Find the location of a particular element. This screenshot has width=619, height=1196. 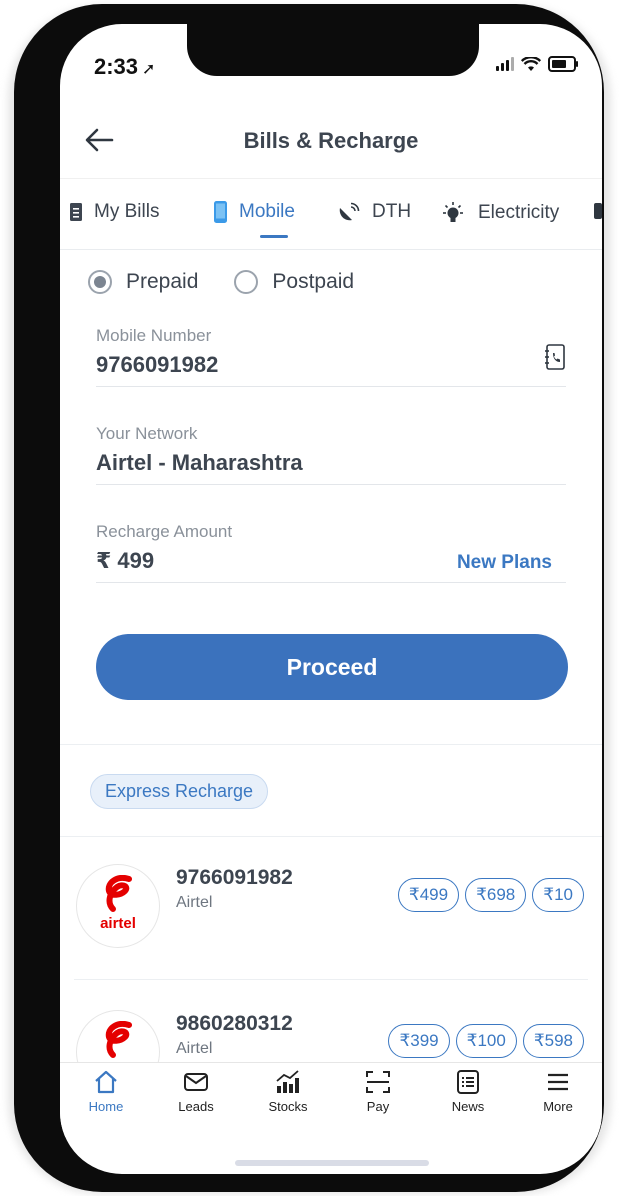

nav-home: Home is located at coordinates (106, 1091).